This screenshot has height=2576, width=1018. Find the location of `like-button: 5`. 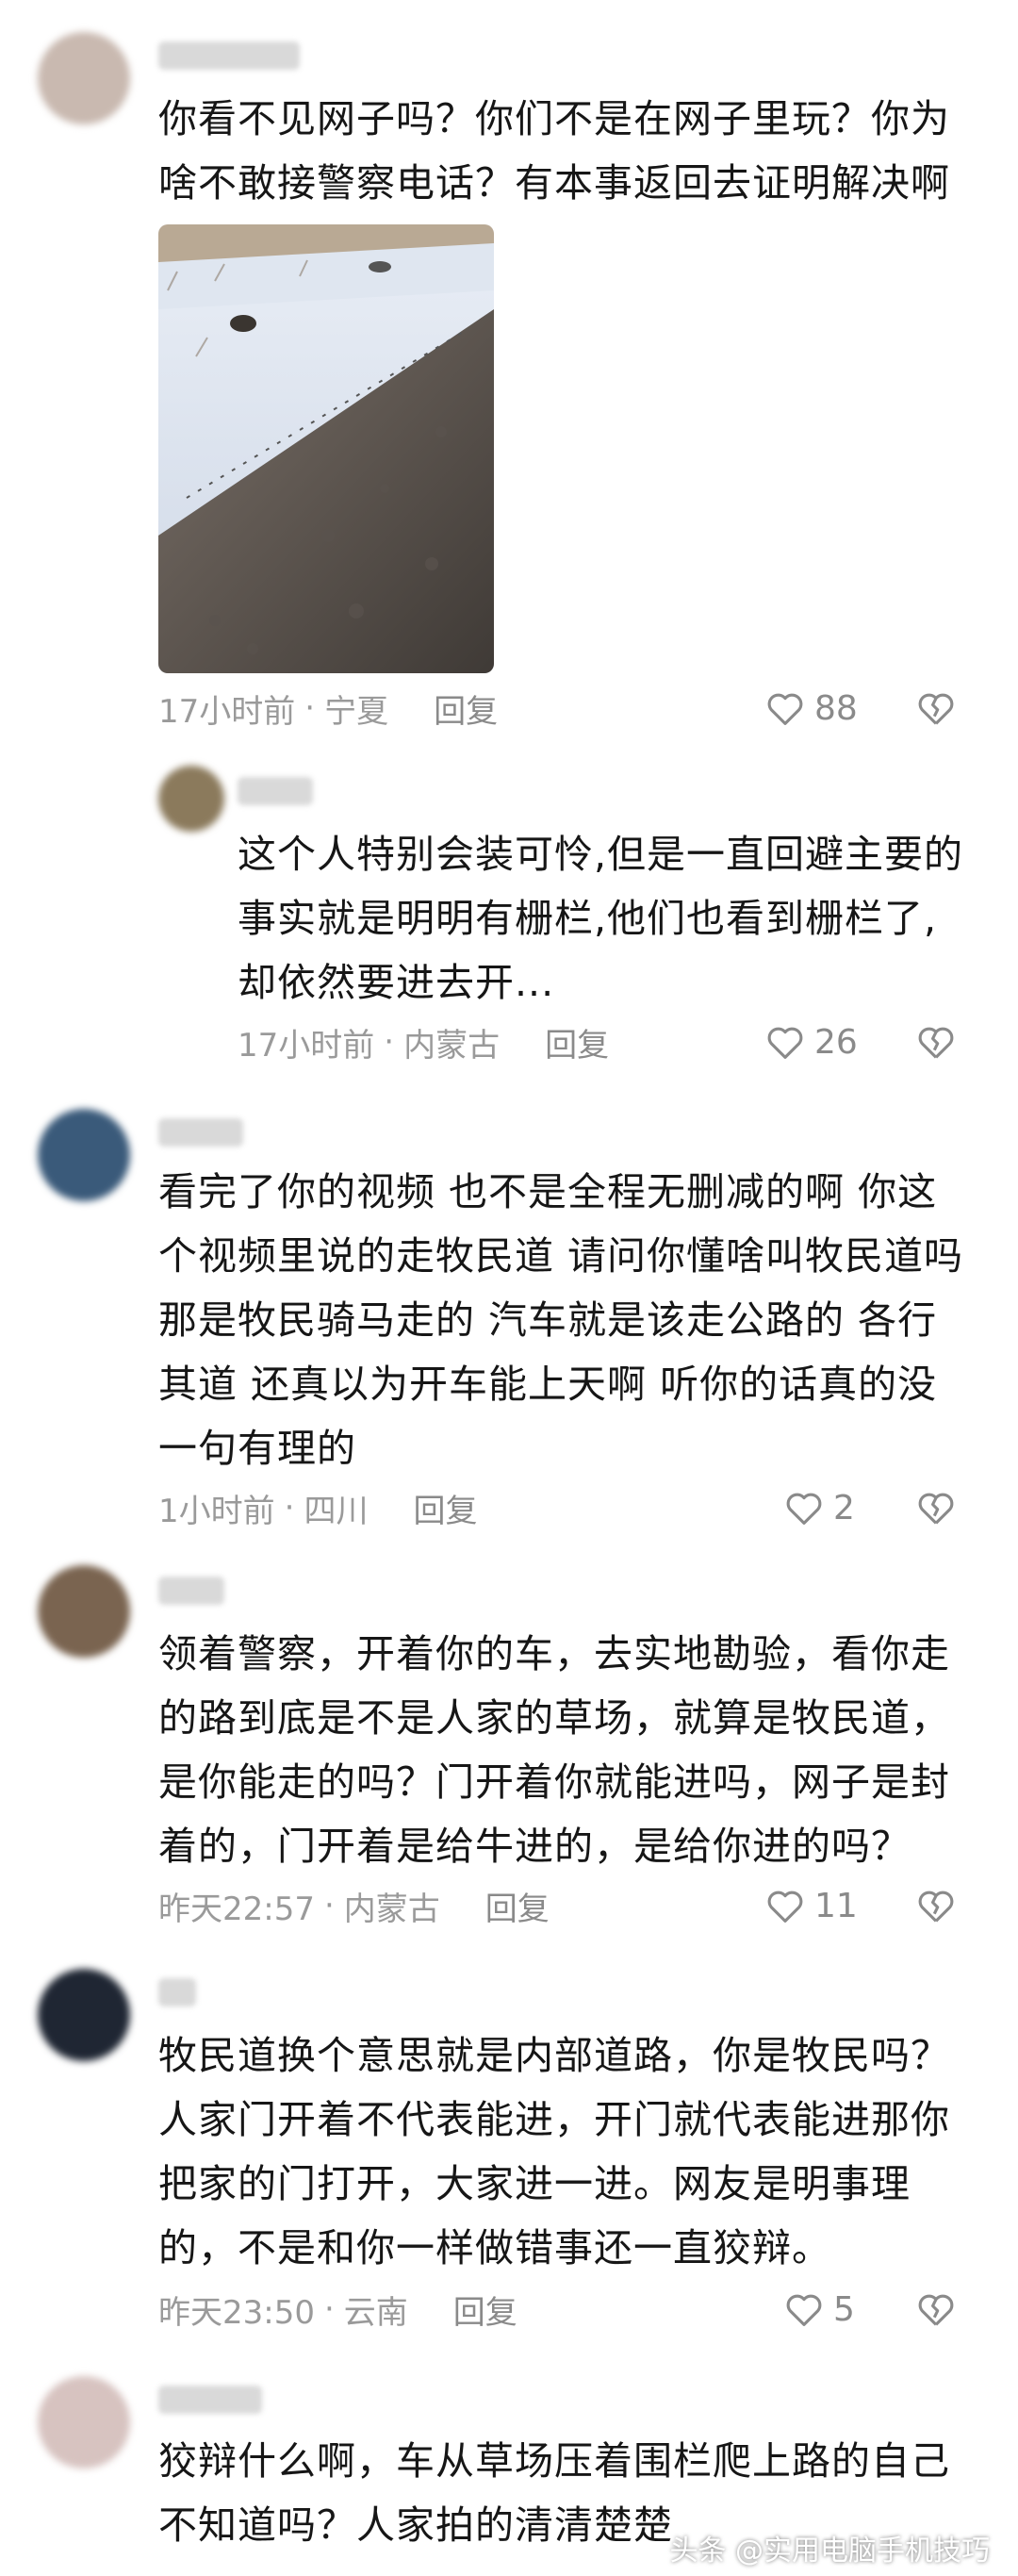

like-button: 5 is located at coordinates (819, 2309).